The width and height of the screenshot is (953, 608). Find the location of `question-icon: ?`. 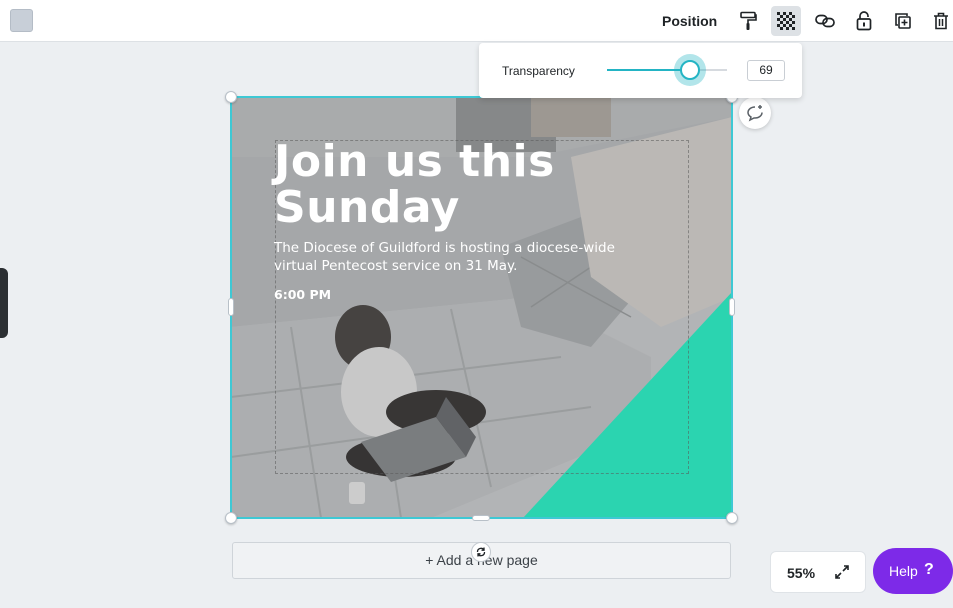

question-icon: ? is located at coordinates (929, 569).